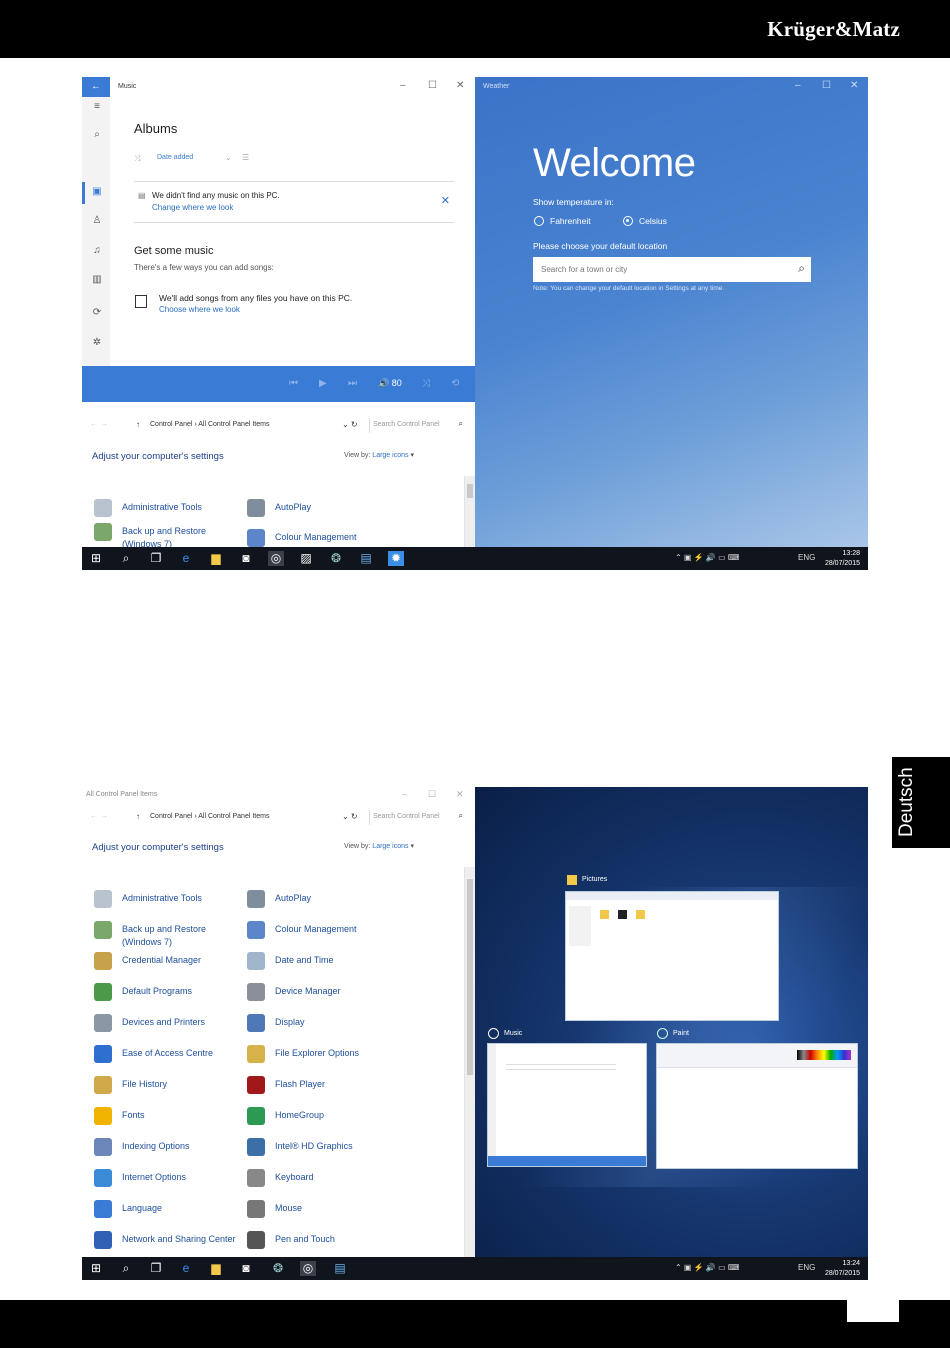 This screenshot has height=1348, width=950. Describe the element at coordinates (390, 383) in the screenshot. I see `volume-readout: 🔊 80` at that location.